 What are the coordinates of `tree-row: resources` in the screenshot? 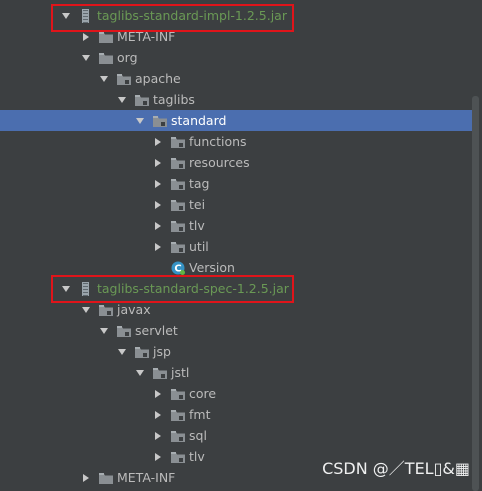 It's located at (236, 162).